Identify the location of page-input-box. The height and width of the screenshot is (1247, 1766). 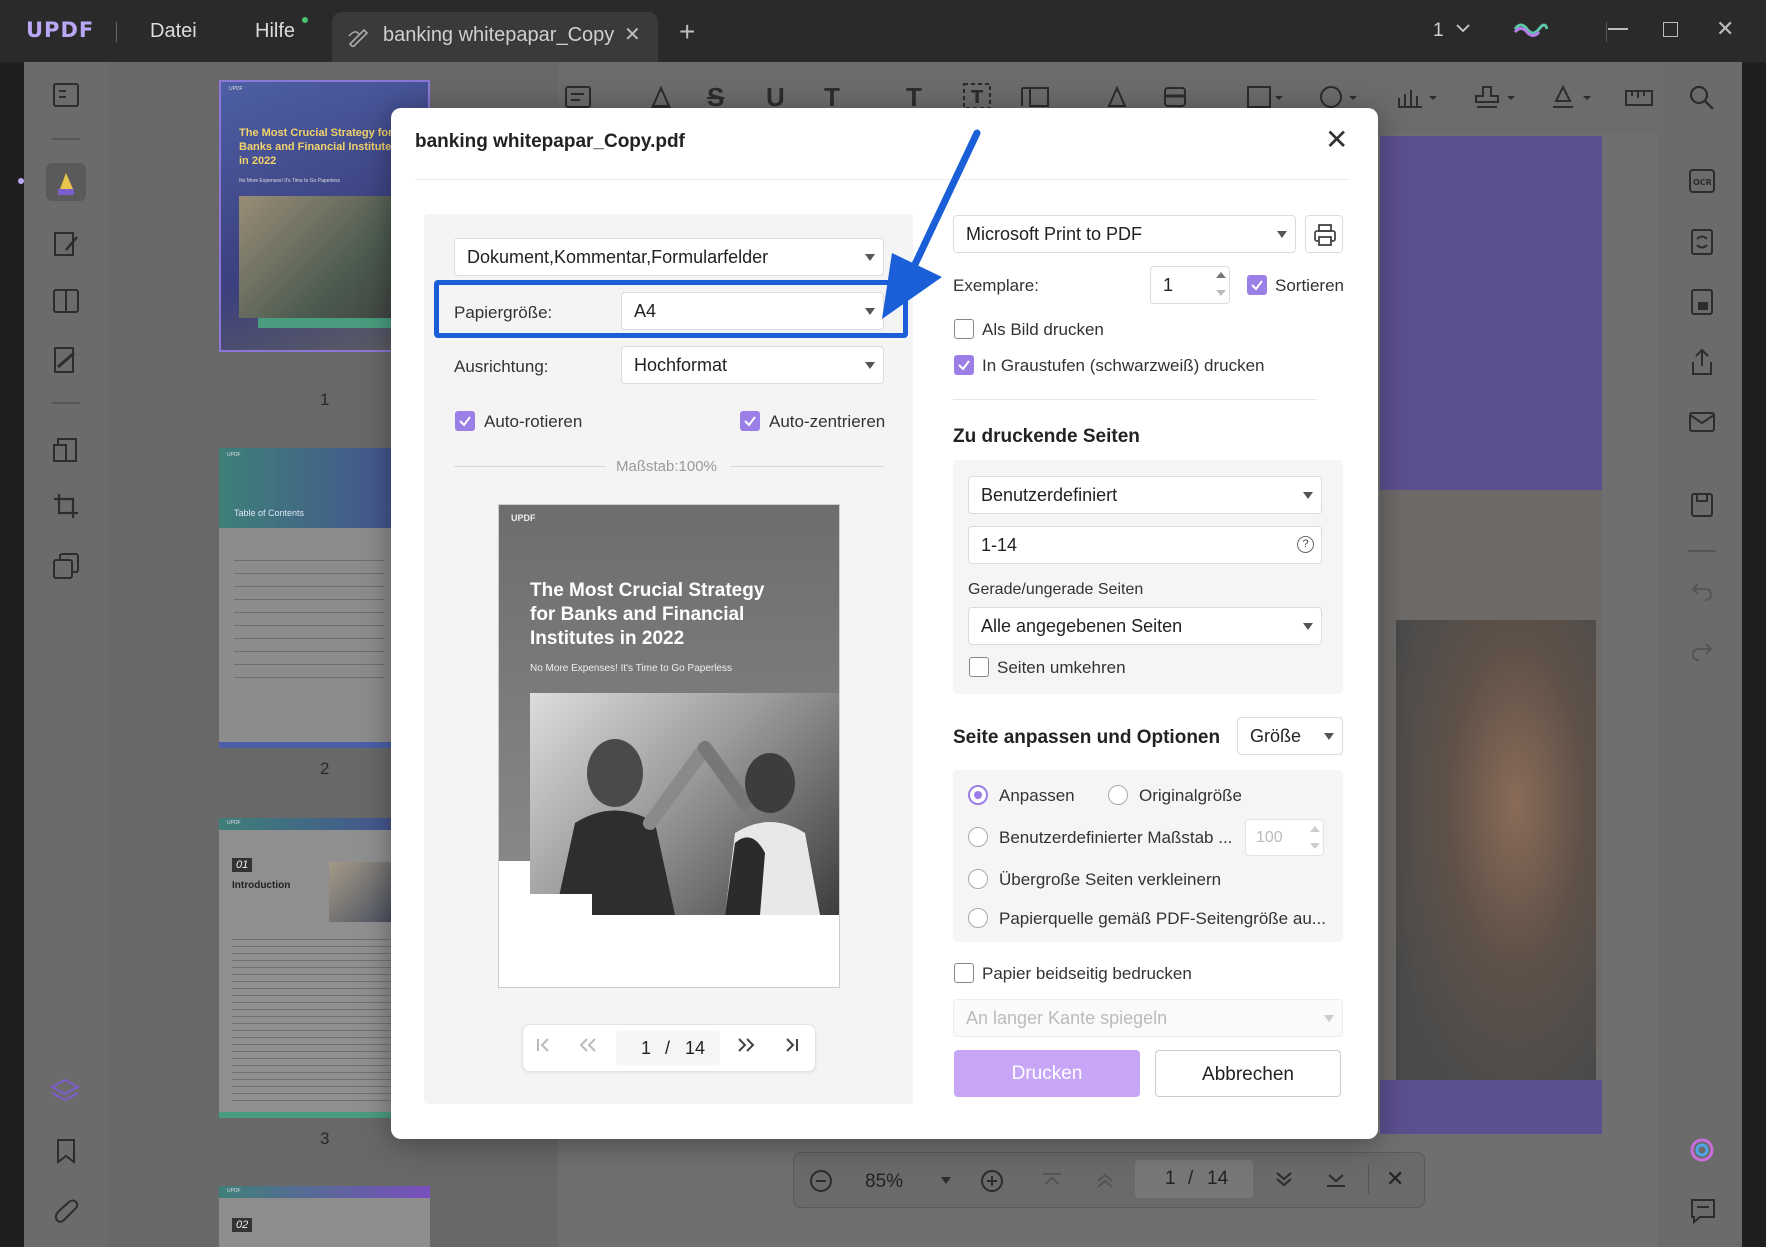
(1194, 1179).